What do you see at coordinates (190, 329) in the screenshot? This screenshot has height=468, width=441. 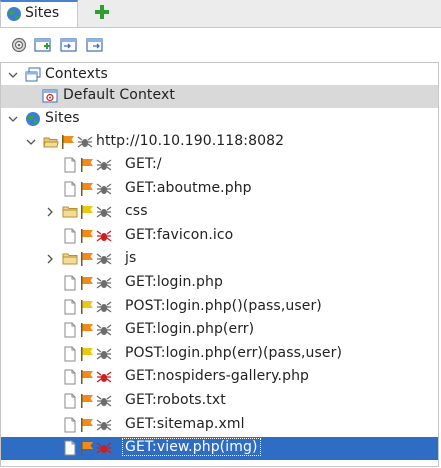 I see `node-label: GET:login.php(err)` at bounding box center [190, 329].